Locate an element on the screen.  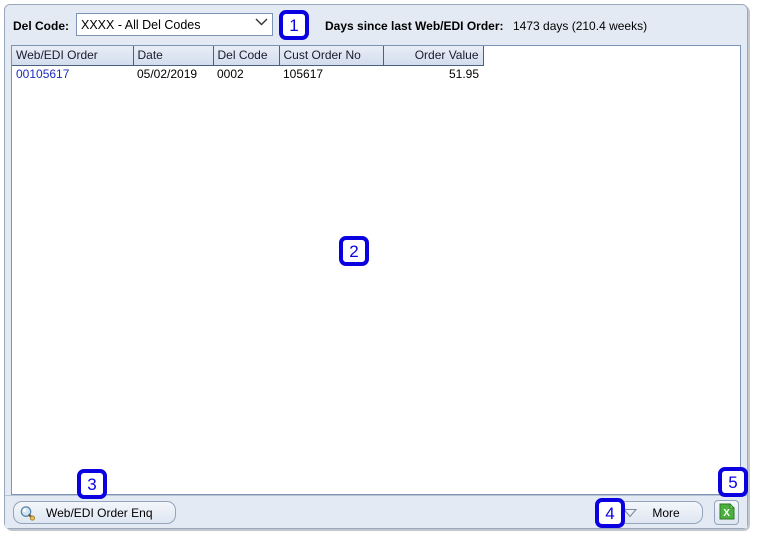
orders-grid-body: 00105617 05/02/2019 0002 105617 51.95 is located at coordinates (376, 74).